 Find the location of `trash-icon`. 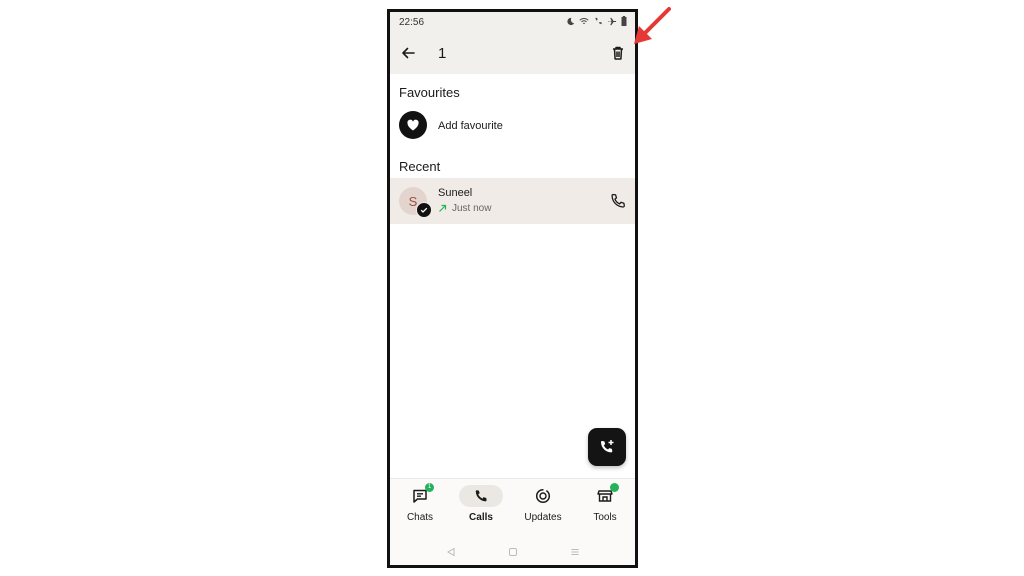

trash-icon is located at coordinates (618, 53).